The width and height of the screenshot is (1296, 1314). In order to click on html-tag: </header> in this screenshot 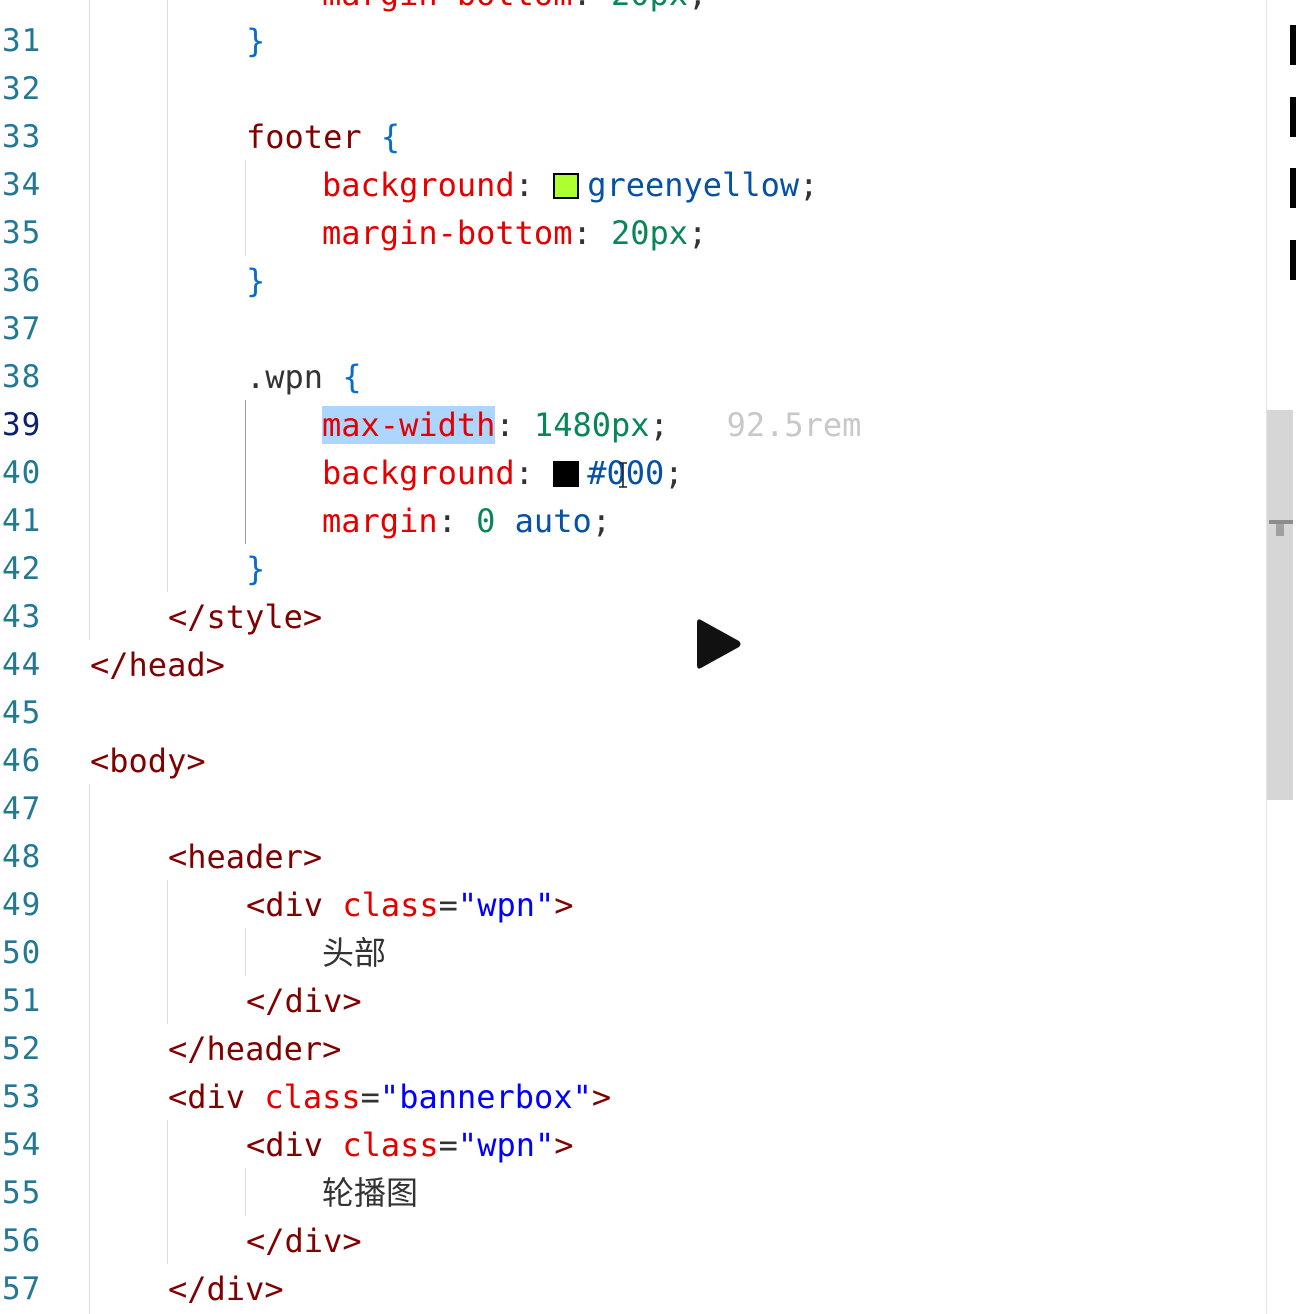, I will do `click(255, 1049)`.